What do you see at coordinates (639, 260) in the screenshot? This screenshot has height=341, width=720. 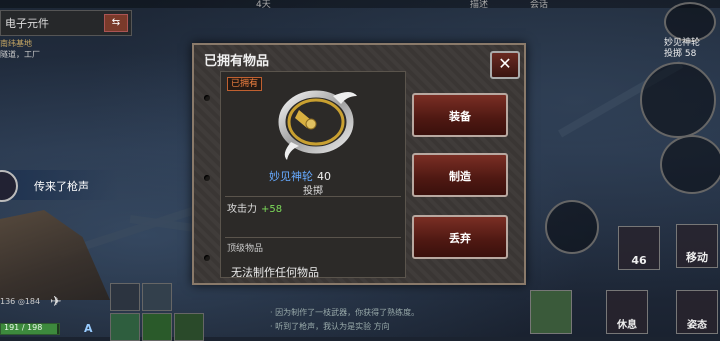 I see `map-count: 46` at bounding box center [639, 260].